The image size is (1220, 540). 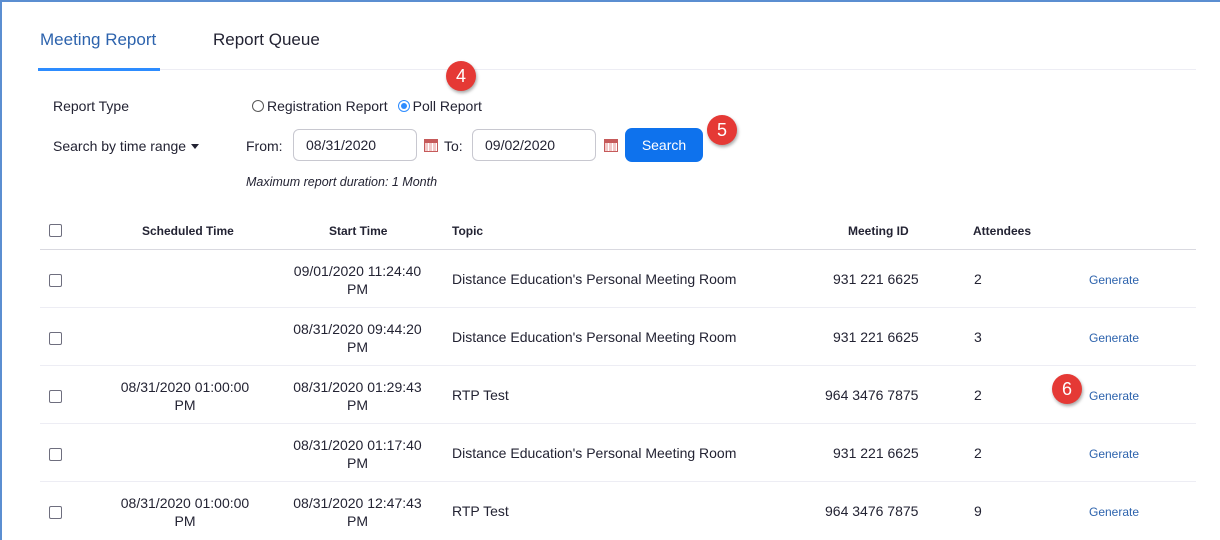 I want to click on start-time-cell: 08/31/2020 12:47:43 PM, so click(x=357, y=512).